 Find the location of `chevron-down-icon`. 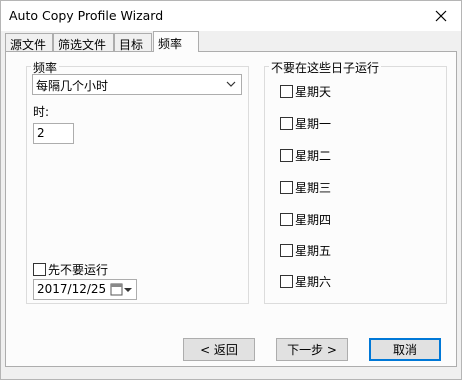

chevron-down-icon is located at coordinates (231, 84).